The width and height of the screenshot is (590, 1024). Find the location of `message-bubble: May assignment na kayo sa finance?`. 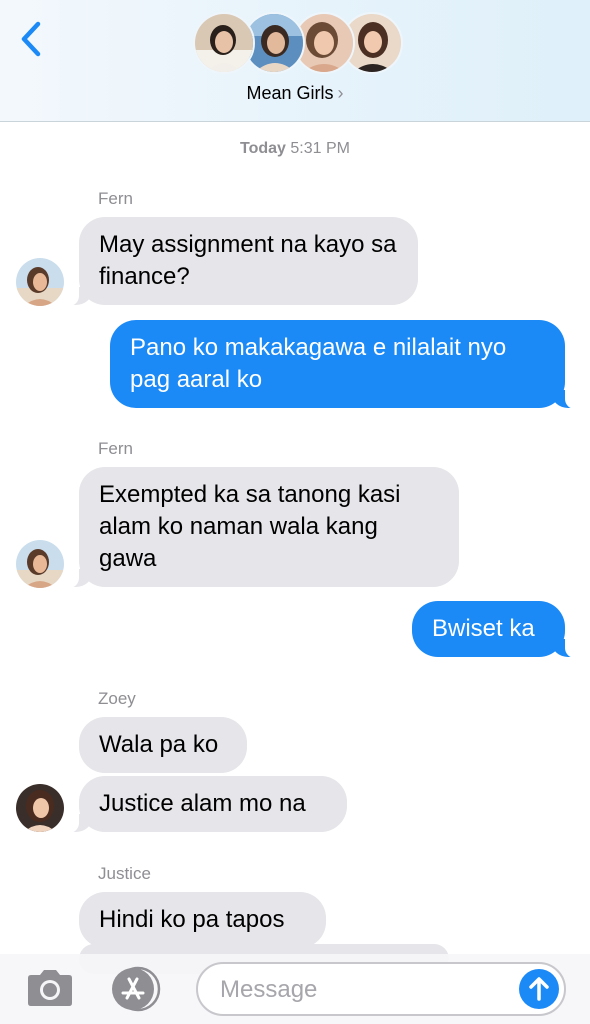

message-bubble: May assignment na kayo sa finance? is located at coordinates (242, 261).